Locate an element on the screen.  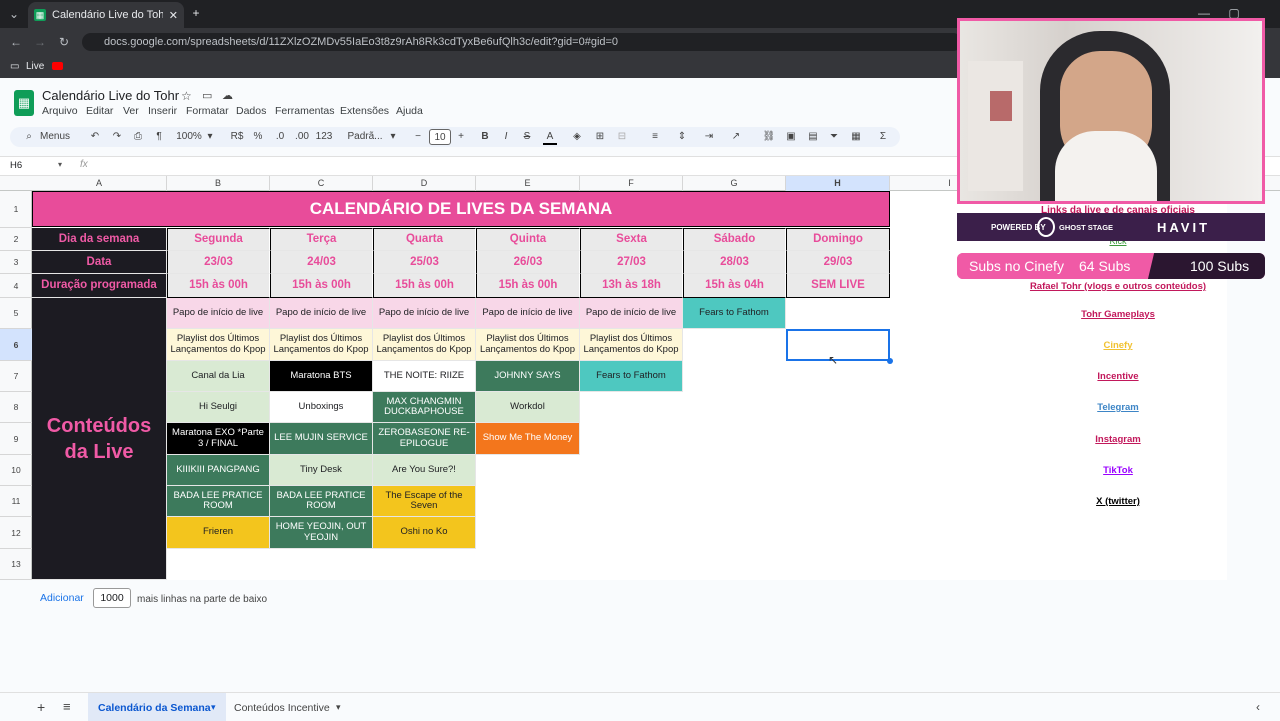
link-item: Telegram is located at coordinates (1118, 407).